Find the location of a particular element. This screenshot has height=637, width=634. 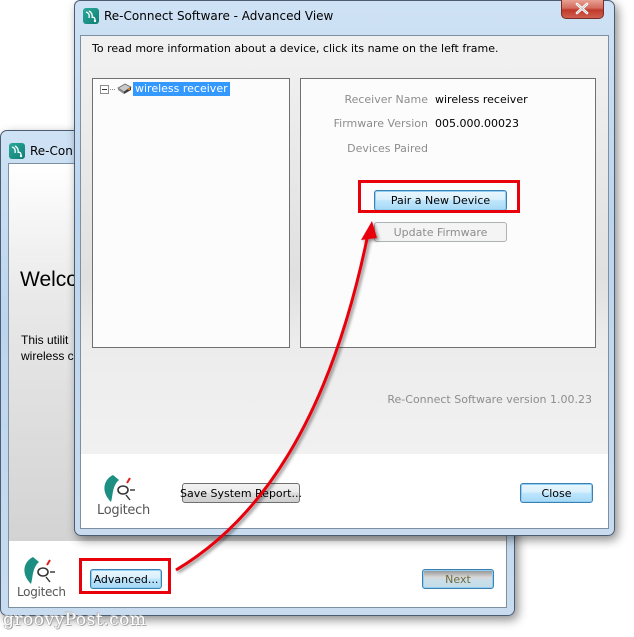

watermark: groovyPost.com is located at coordinates (75, 620).